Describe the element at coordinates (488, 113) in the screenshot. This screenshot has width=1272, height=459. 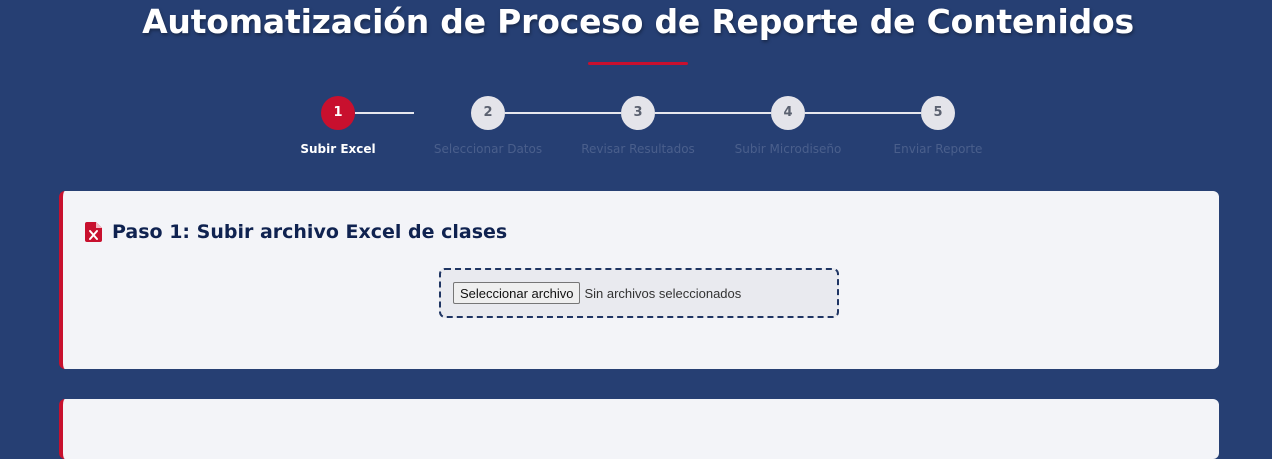
I see `step-number: 2` at that location.